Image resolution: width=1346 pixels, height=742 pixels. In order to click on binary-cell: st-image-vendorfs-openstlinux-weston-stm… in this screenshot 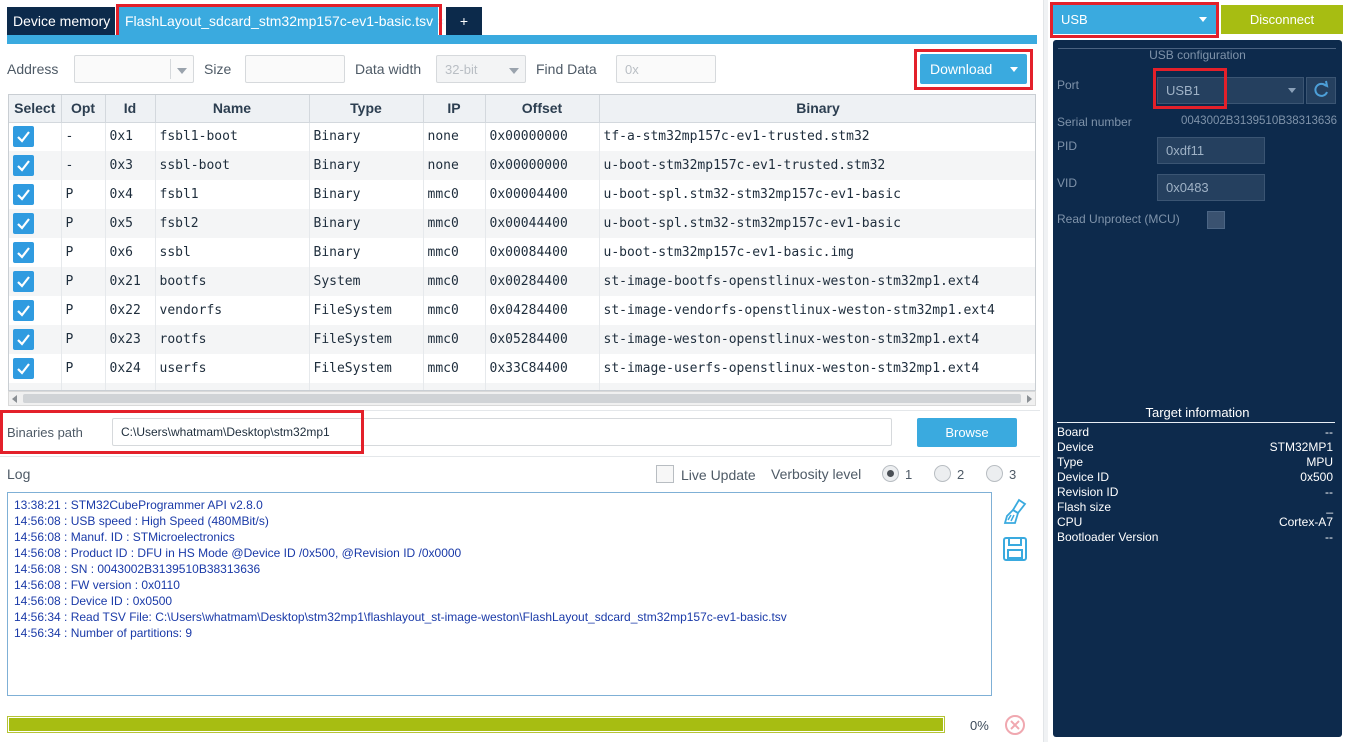, I will do `click(817, 310)`.